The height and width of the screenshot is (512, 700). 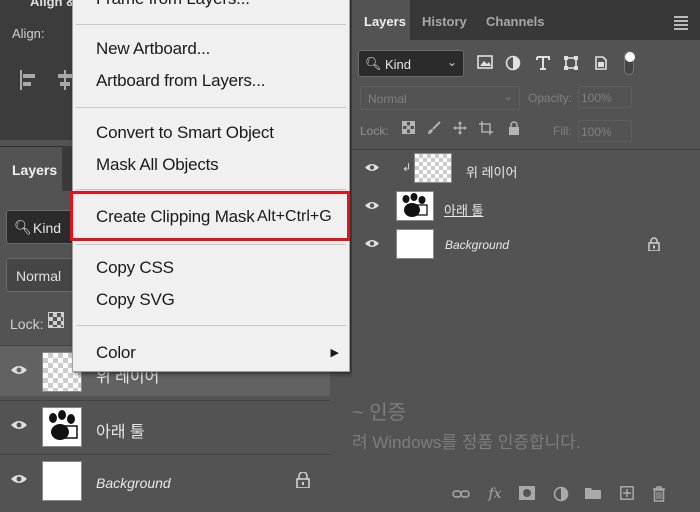 I want to click on lock-label-left: Lock:, so click(x=27, y=324).